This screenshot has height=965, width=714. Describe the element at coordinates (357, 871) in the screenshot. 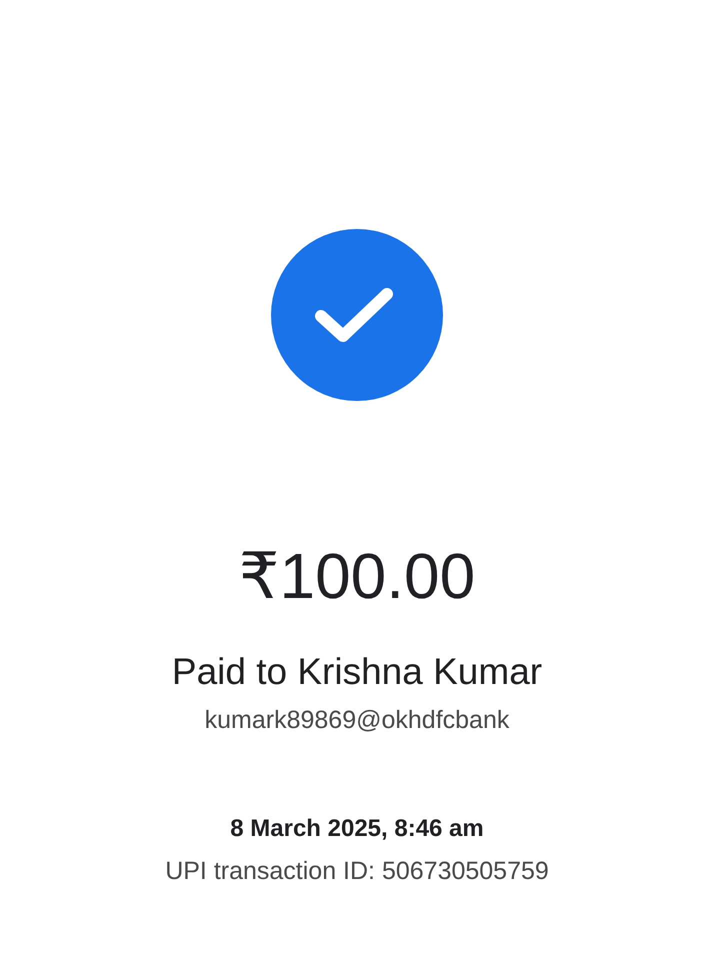

I see `transaction-id: UPI transaction ID: 506730505759` at that location.